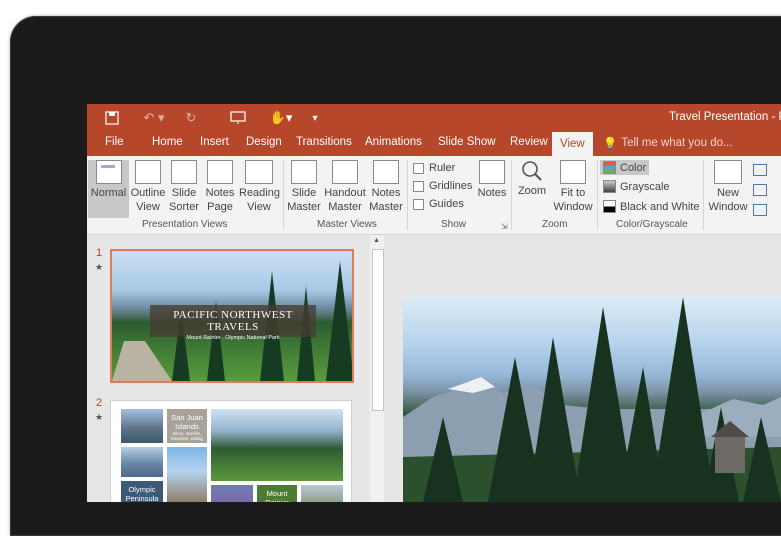 The height and width of the screenshot is (536, 781). I want to click on tile-label-text: San Juan Islands, so click(187, 422).